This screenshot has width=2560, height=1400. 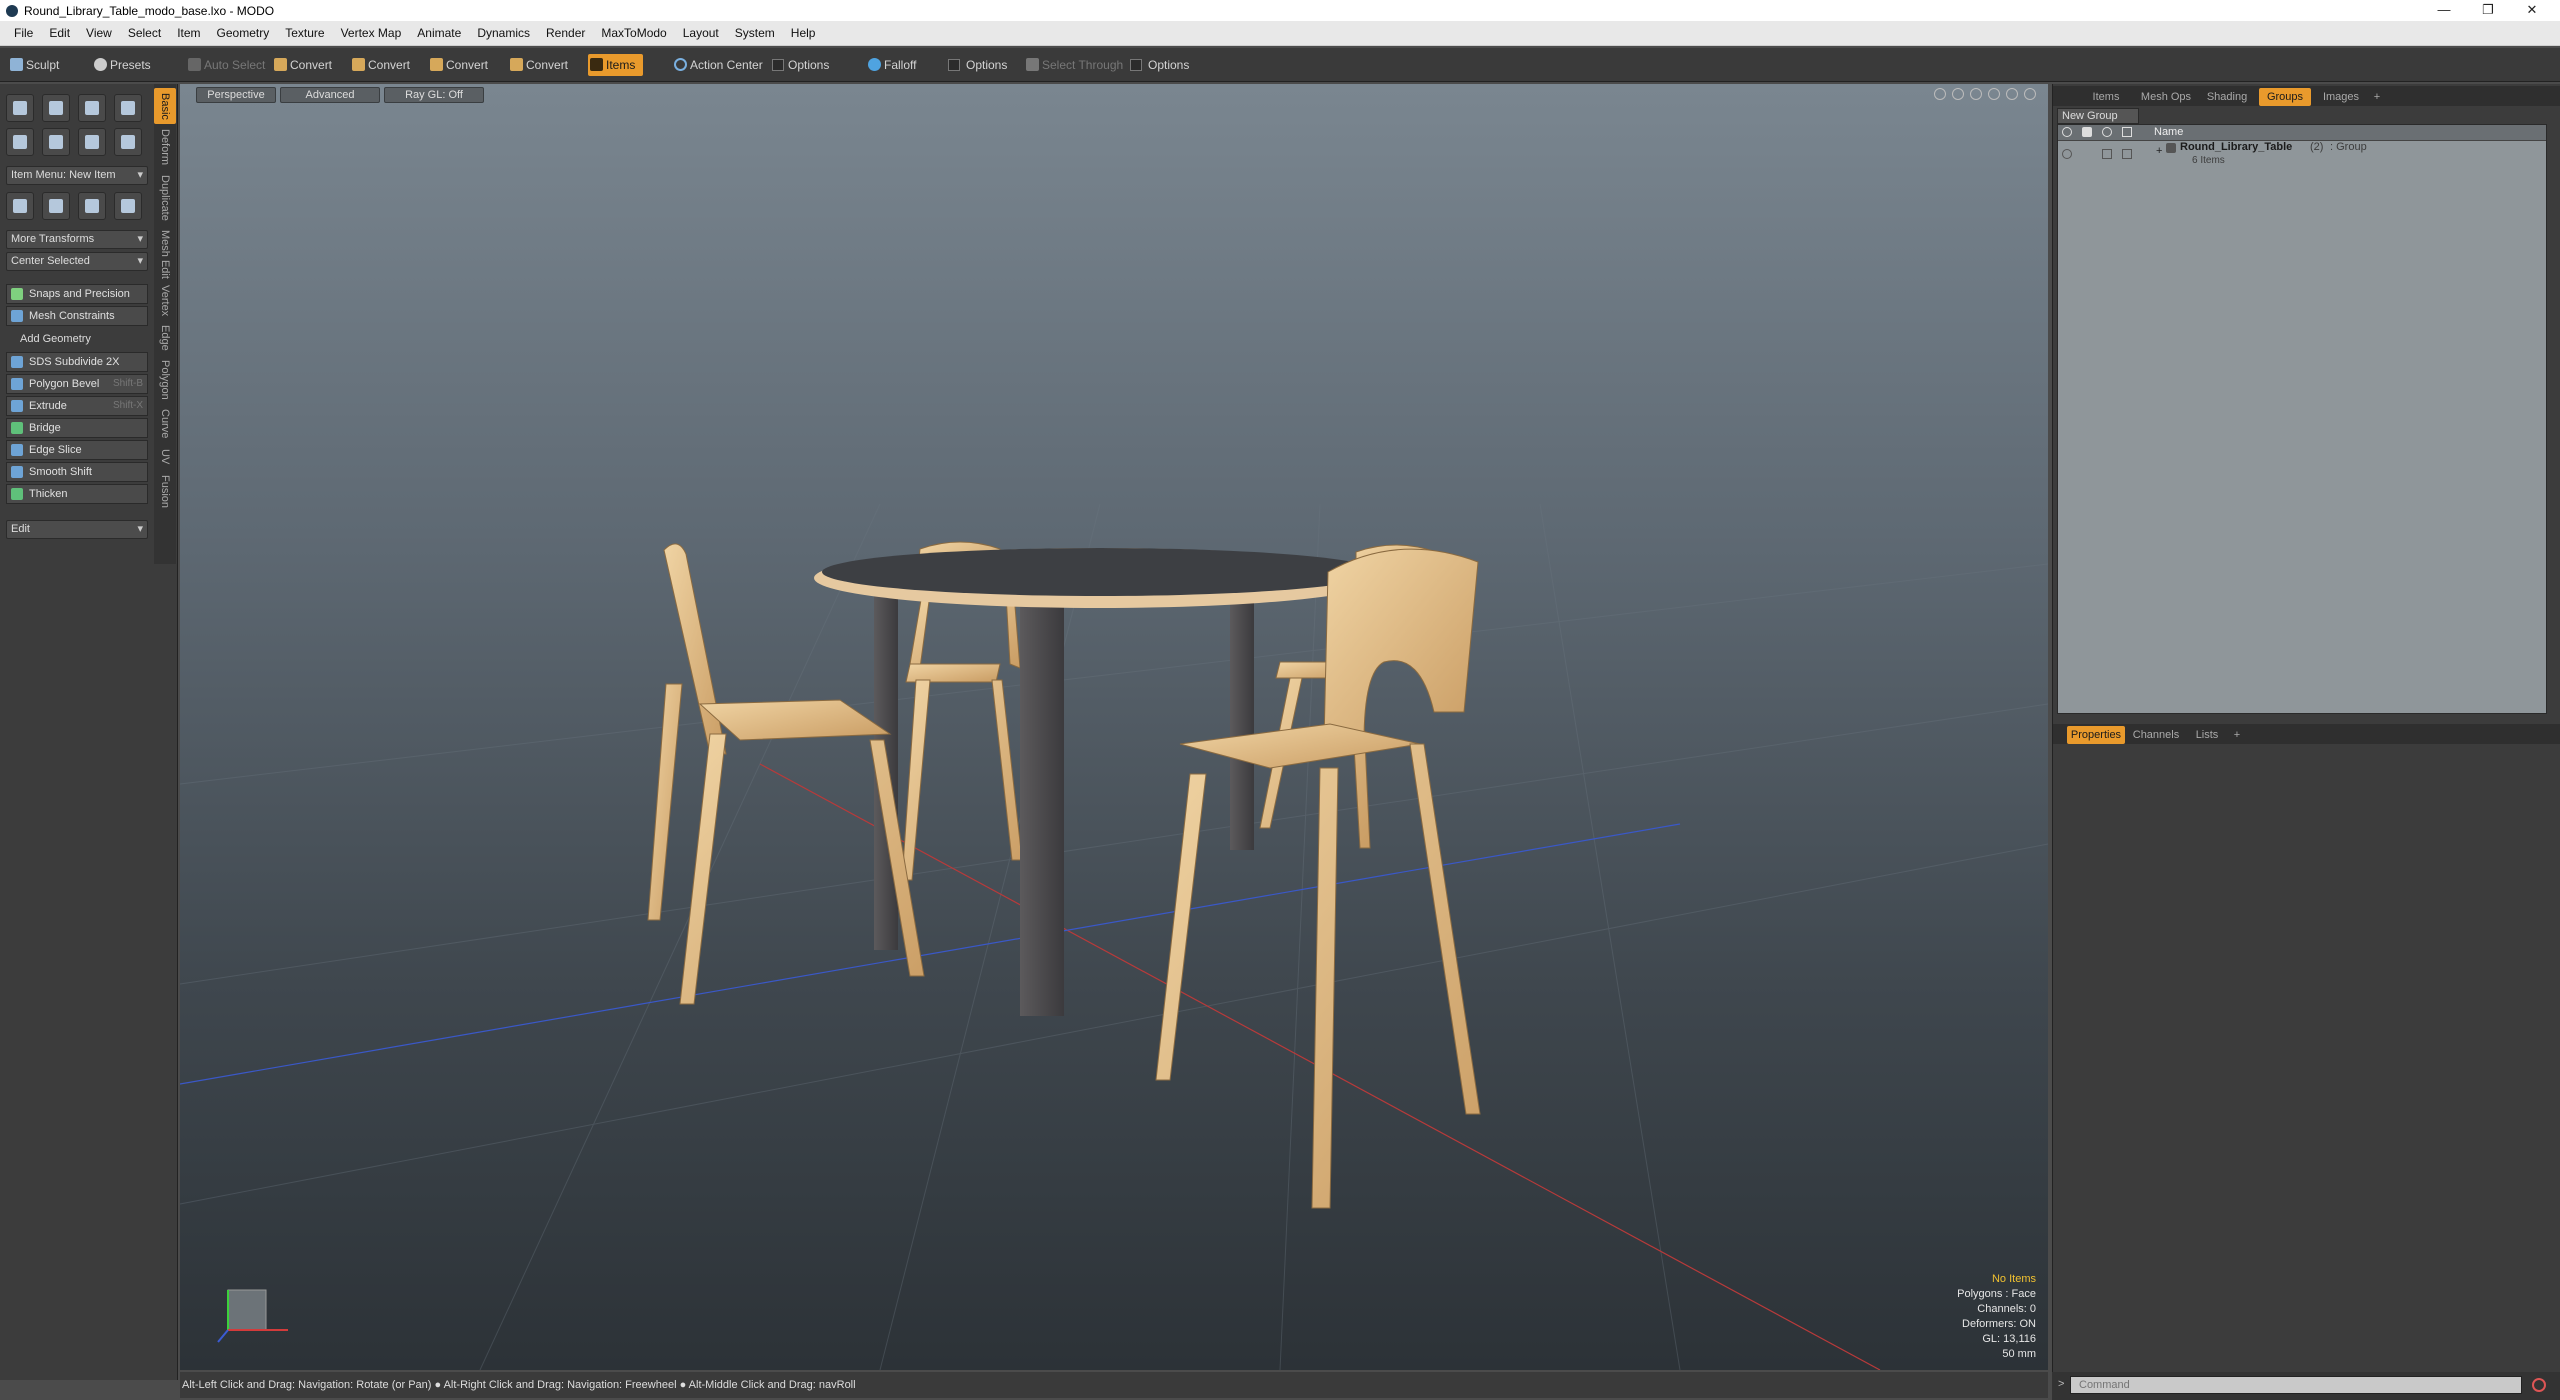 What do you see at coordinates (77, 384) in the screenshot?
I see `tool-polygon-bevel: Polygon Bevel Shift-B` at bounding box center [77, 384].